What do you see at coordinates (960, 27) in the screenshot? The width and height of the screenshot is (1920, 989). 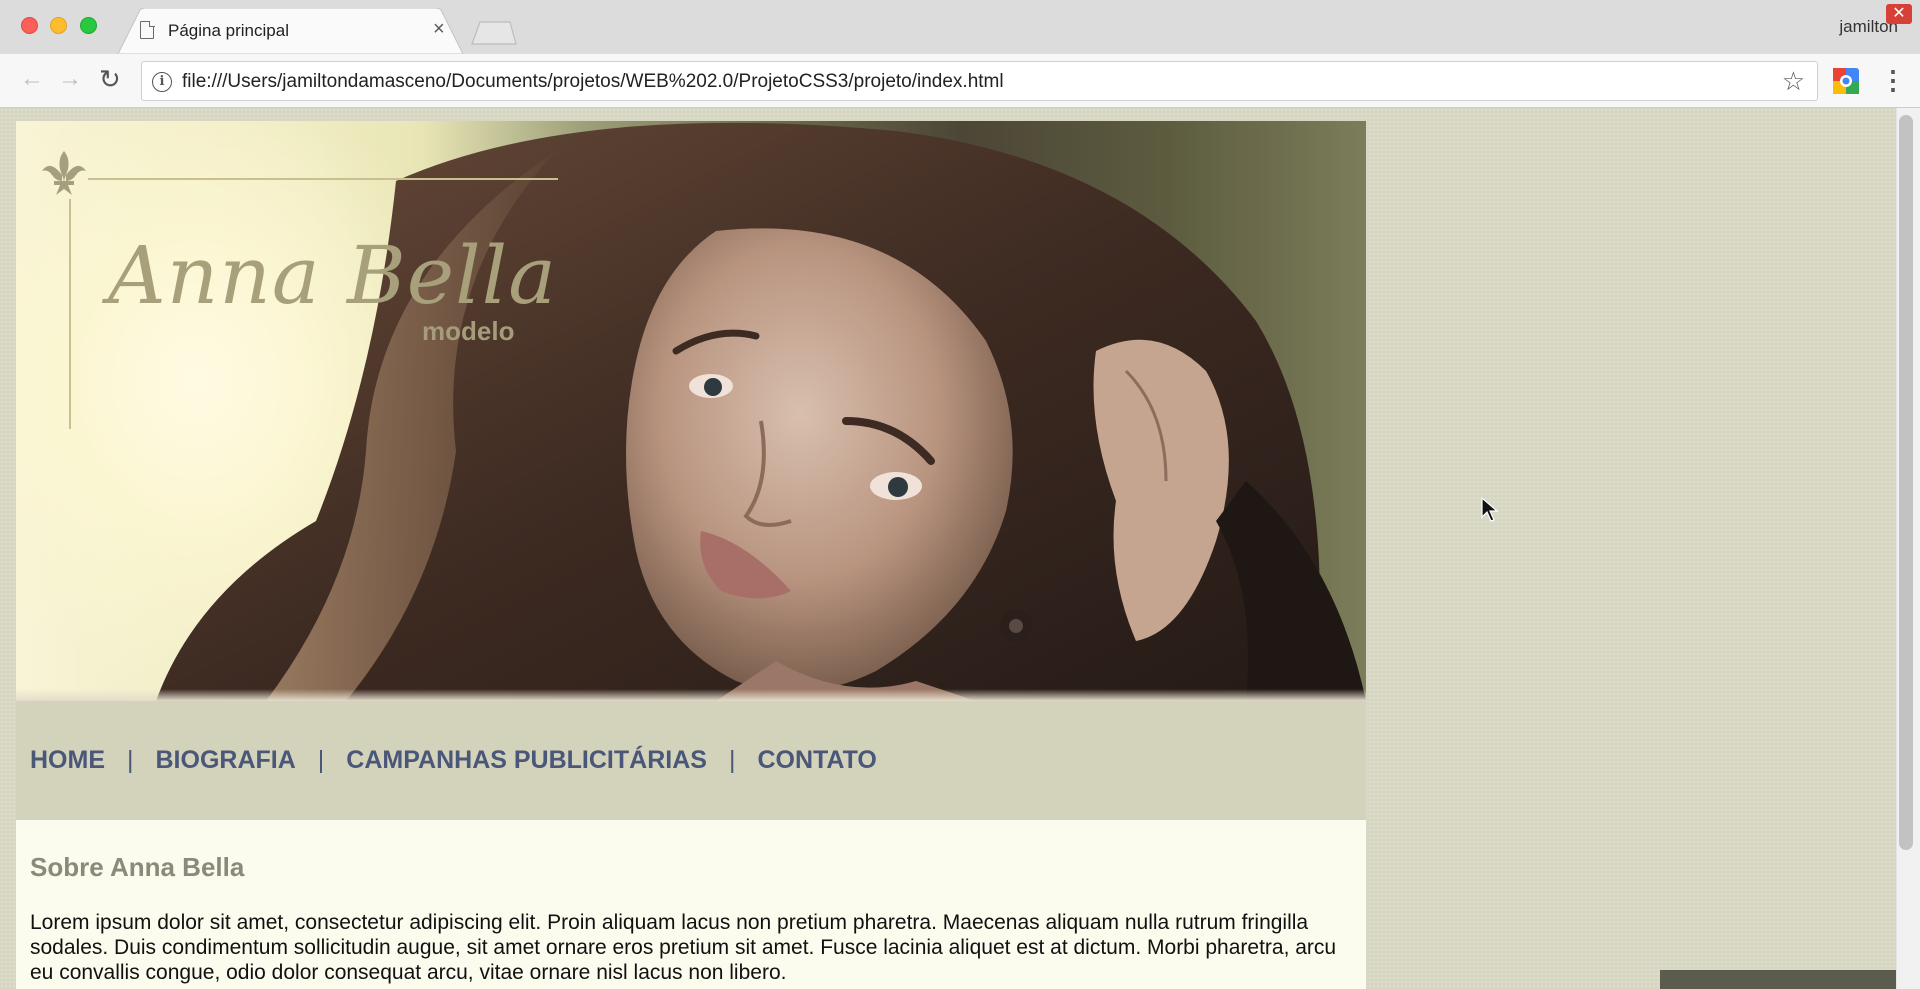 I see `browser-tab-bar: Página principal × jamilton ✕` at bounding box center [960, 27].